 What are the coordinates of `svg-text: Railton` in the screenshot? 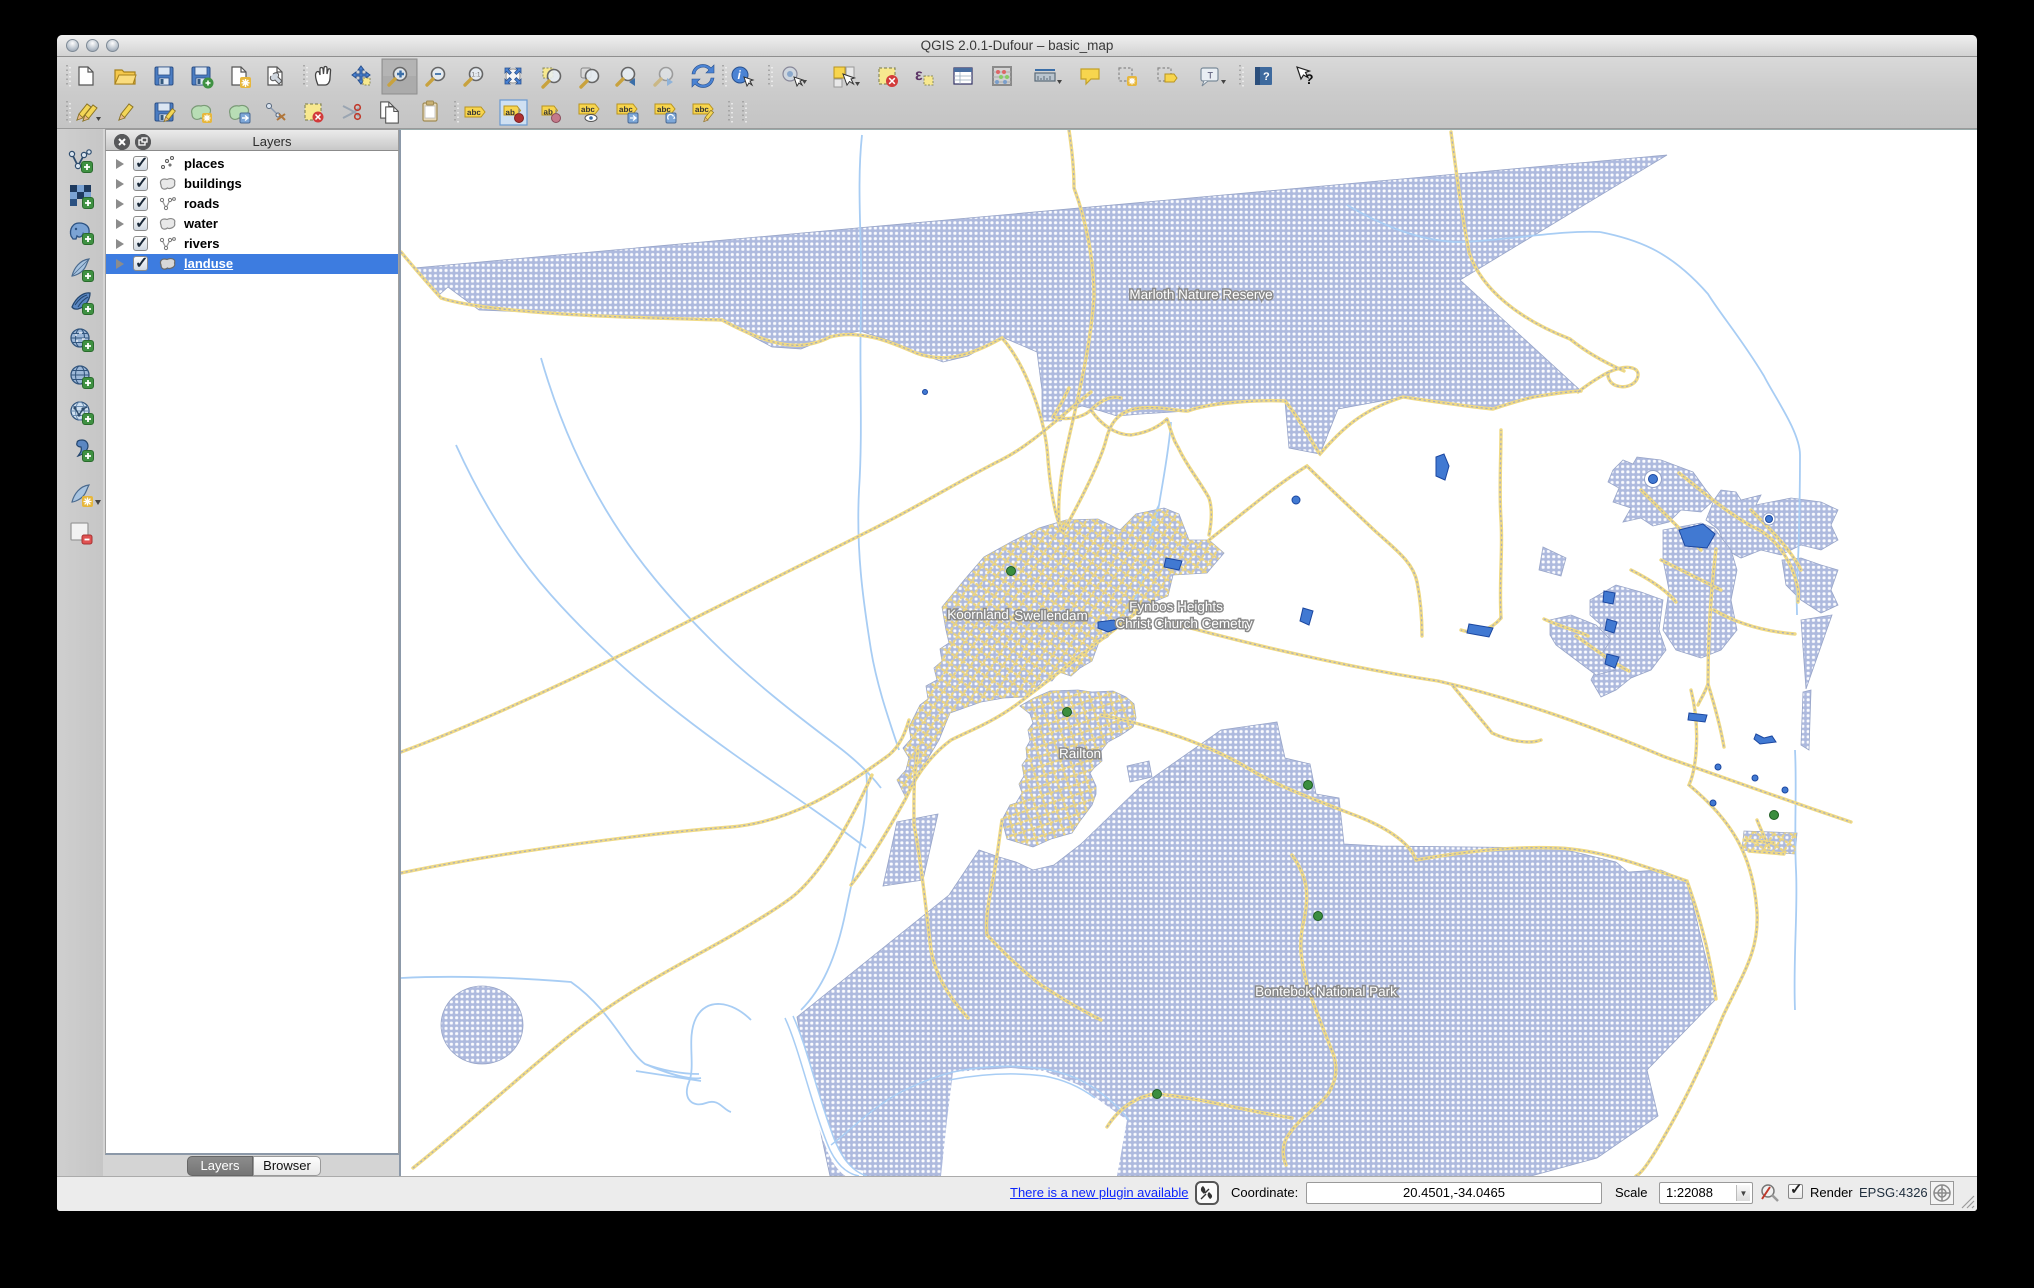 It's located at (1080, 753).